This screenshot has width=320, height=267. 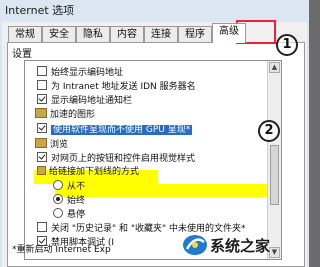 What do you see at coordinates (94, 172) in the screenshot?
I see `setting-label: 给链接加下划线的方式` at bounding box center [94, 172].